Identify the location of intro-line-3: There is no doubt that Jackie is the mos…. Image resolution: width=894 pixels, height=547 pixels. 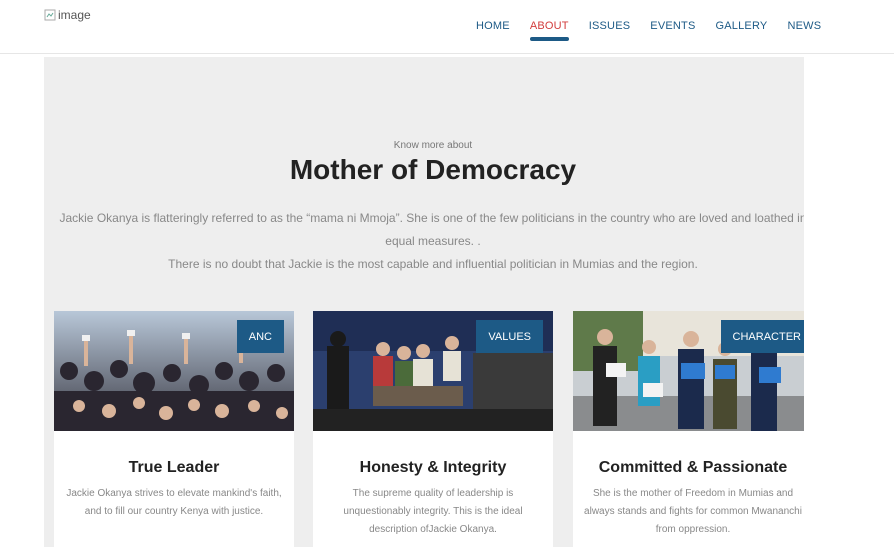
(433, 264).